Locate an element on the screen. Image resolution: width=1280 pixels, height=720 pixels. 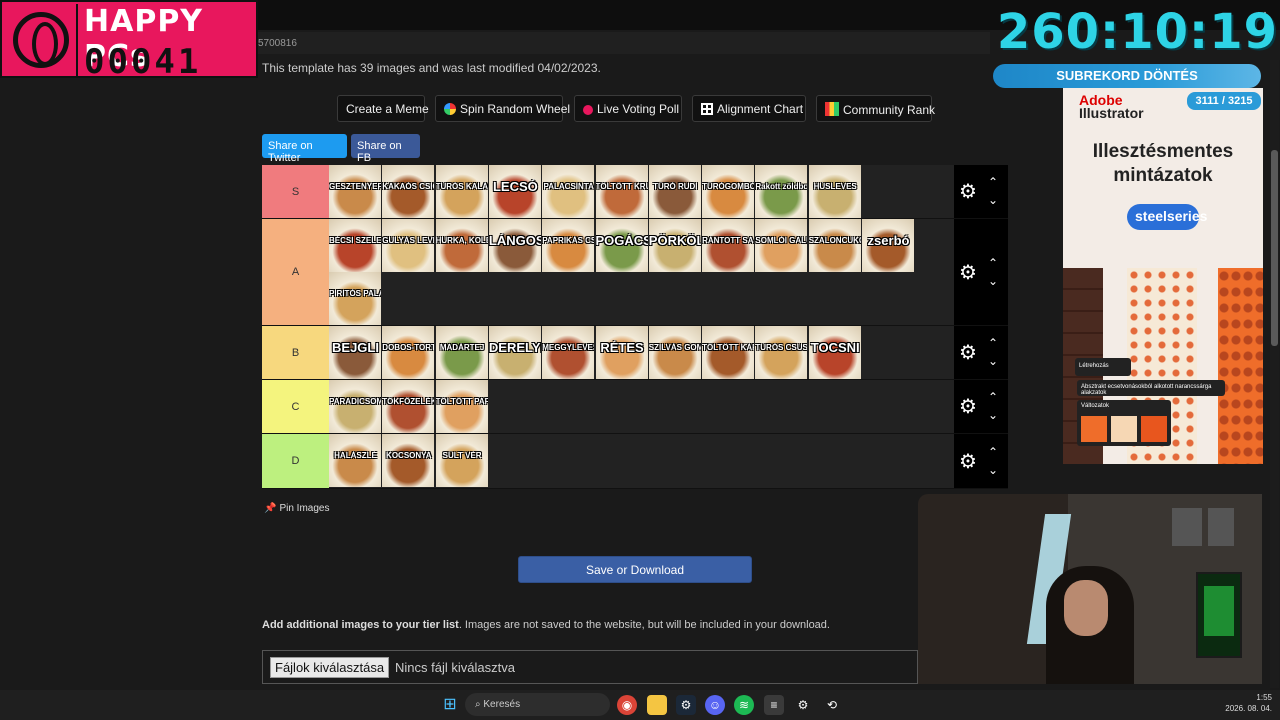
share-twitter-button: Share on Twitter is located at coordinates (304, 149).